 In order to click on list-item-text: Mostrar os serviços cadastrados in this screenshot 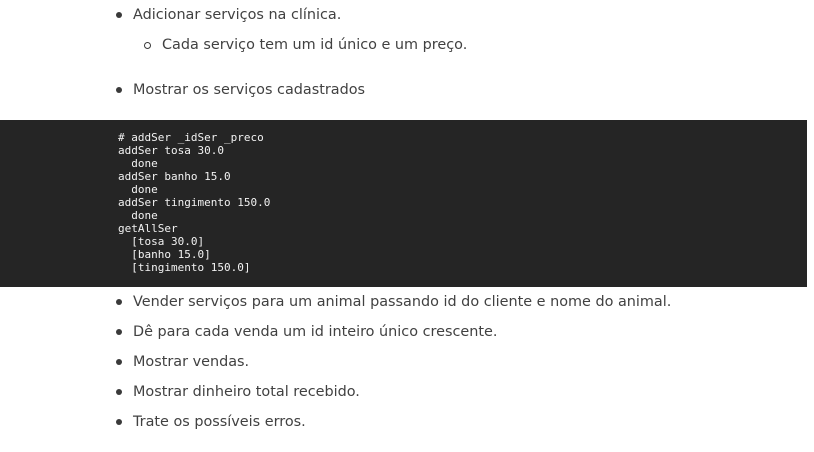, I will do `click(249, 90)`.